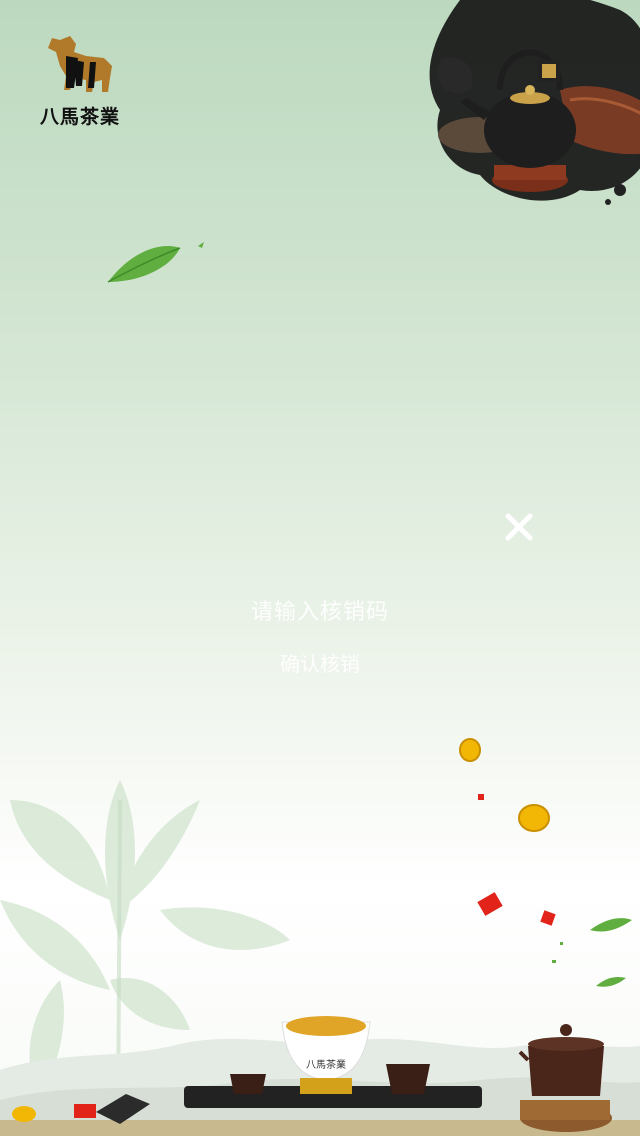  I want to click on verification-code-prompt: 请输入核销码, so click(319, 612).